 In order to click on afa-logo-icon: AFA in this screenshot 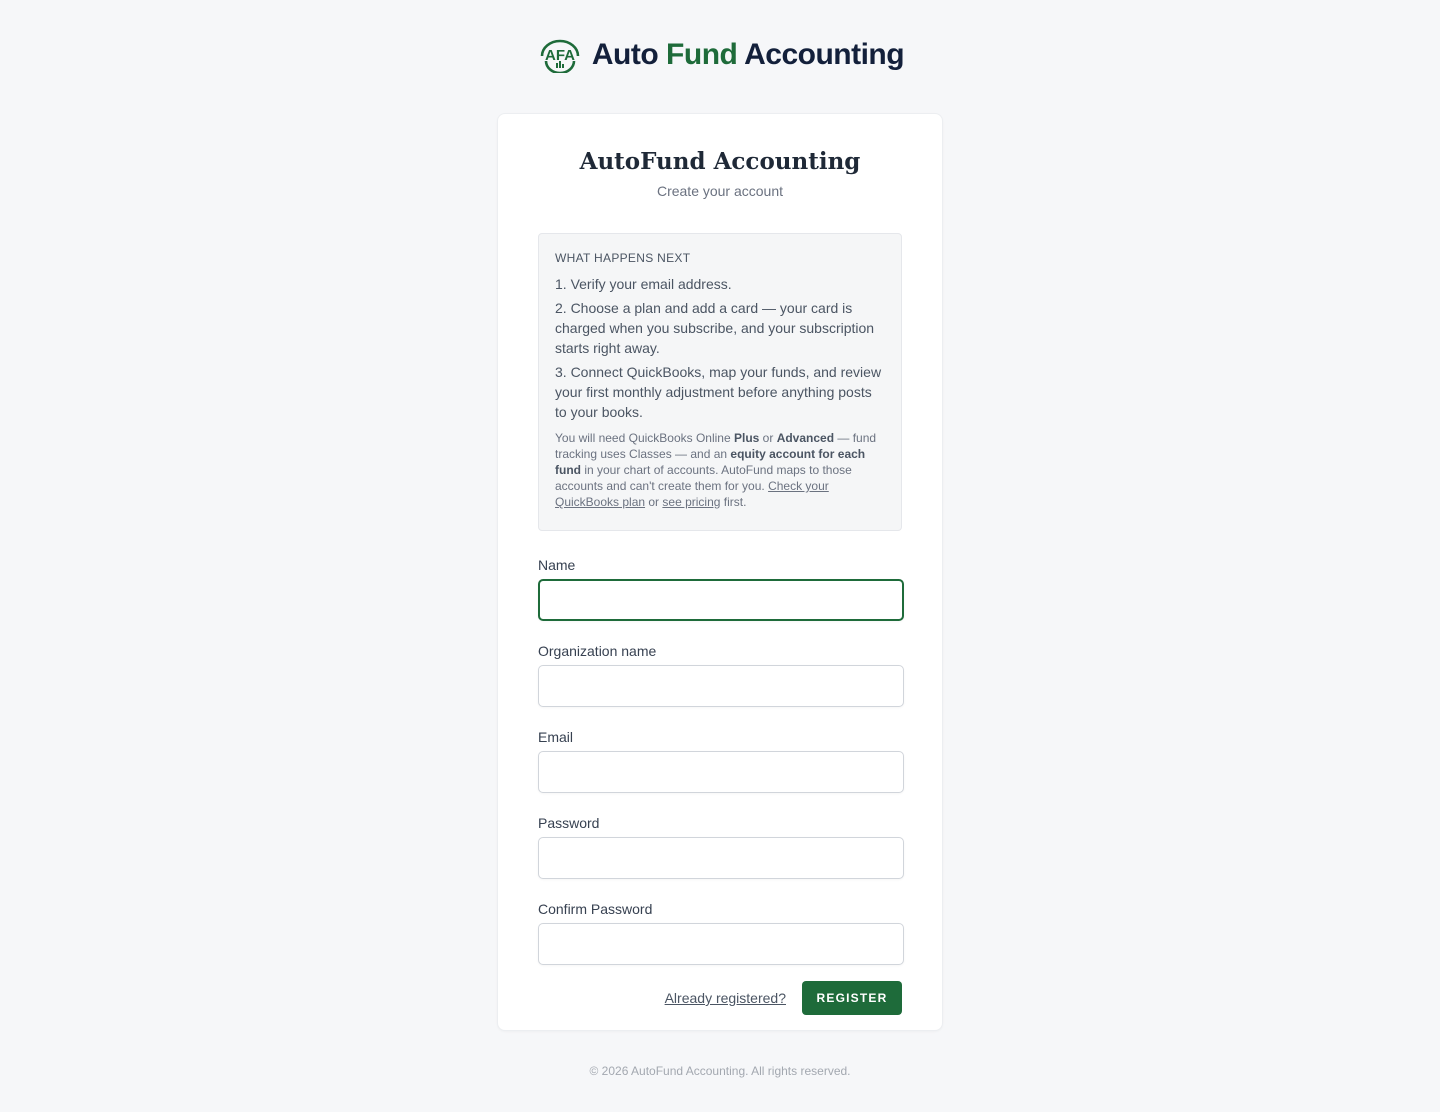, I will do `click(560, 56)`.